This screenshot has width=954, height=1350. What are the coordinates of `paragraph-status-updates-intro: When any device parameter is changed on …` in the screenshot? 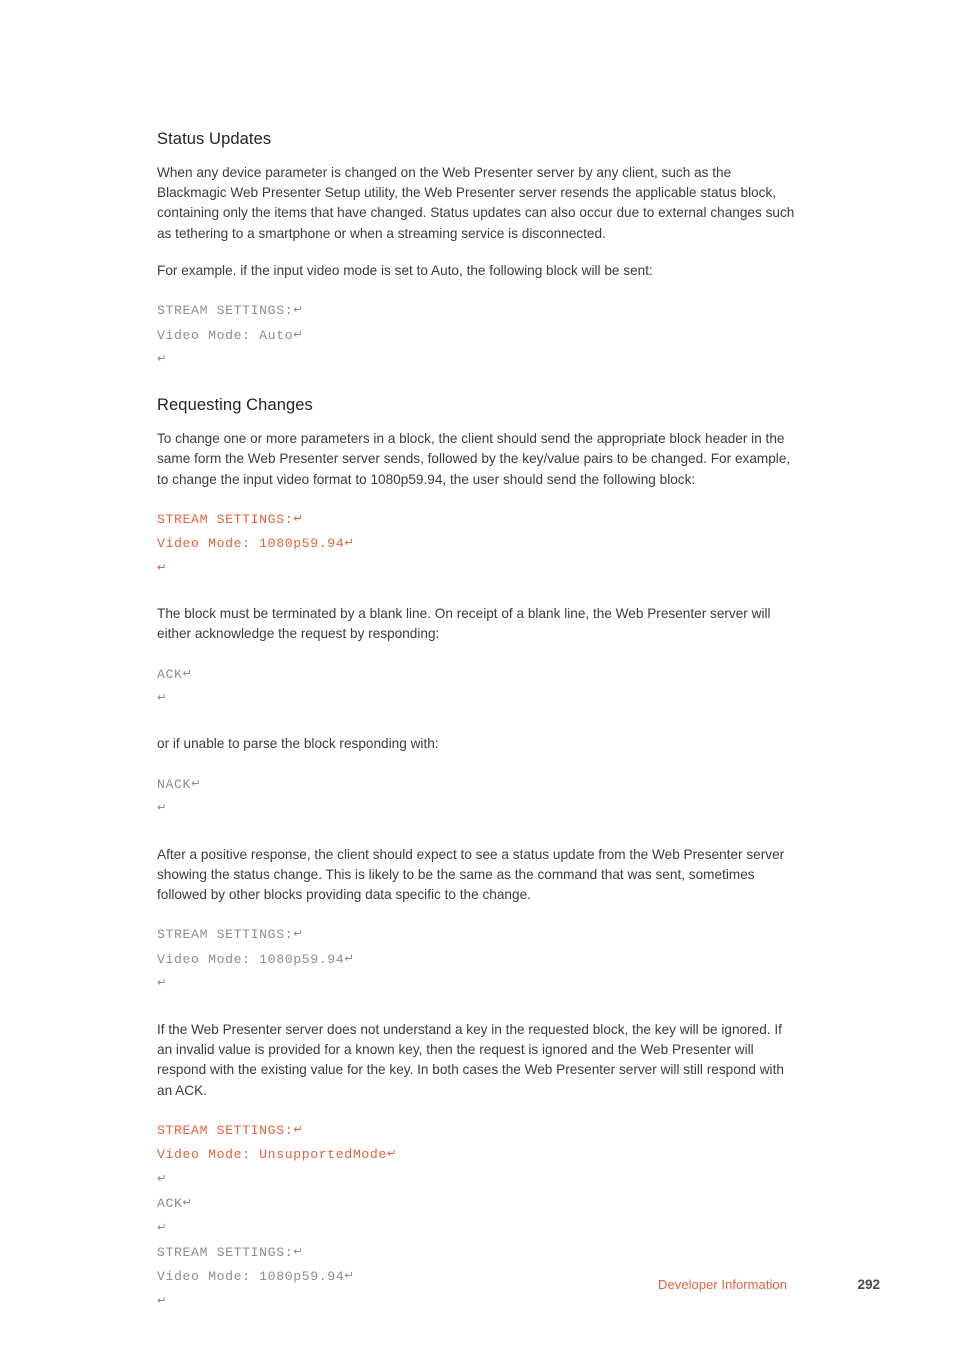 It's located at (476, 202).